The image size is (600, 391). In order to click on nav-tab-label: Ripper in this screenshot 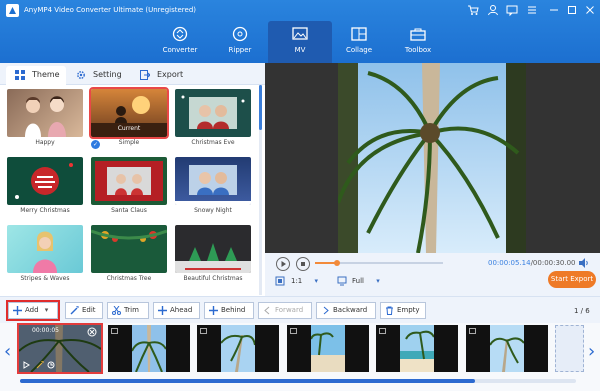, I will do `click(240, 50)`.